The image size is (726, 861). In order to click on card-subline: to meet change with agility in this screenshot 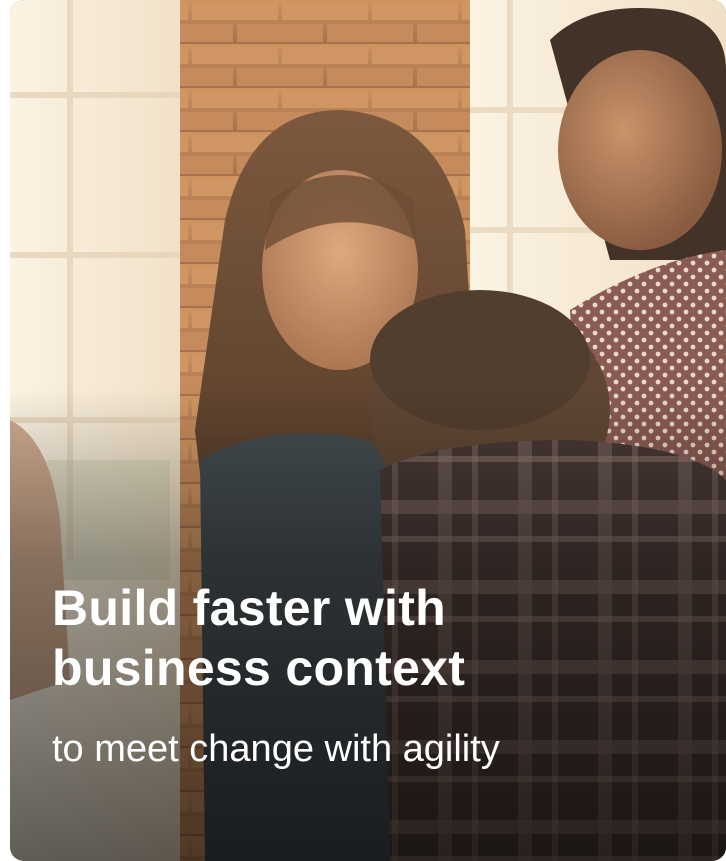, I will do `click(276, 749)`.